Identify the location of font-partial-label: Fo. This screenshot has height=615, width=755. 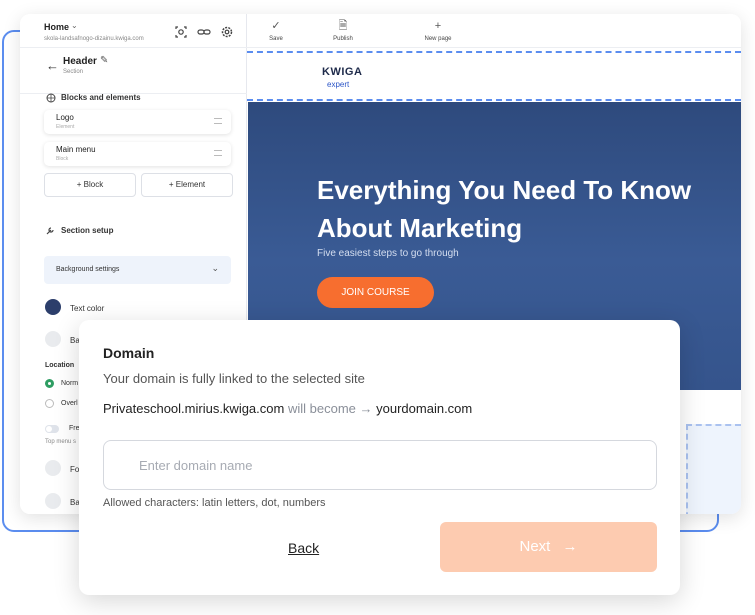
(75, 469).